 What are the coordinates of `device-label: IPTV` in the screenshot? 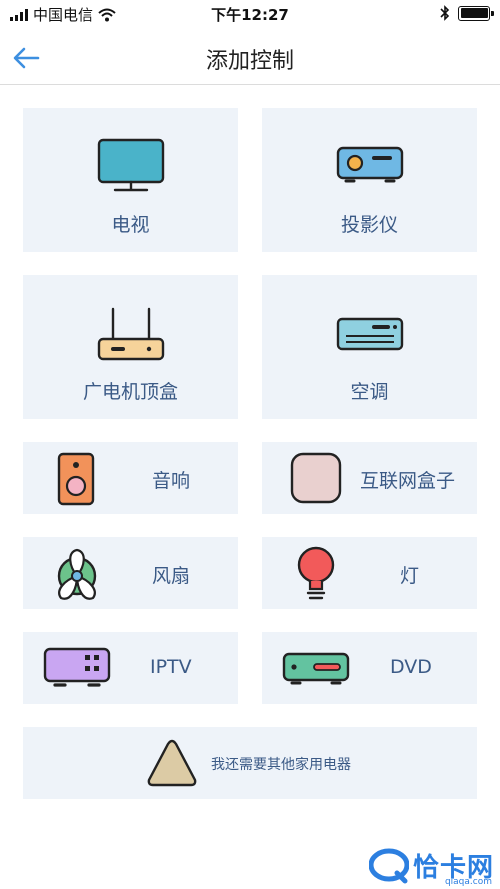 It's located at (171, 667).